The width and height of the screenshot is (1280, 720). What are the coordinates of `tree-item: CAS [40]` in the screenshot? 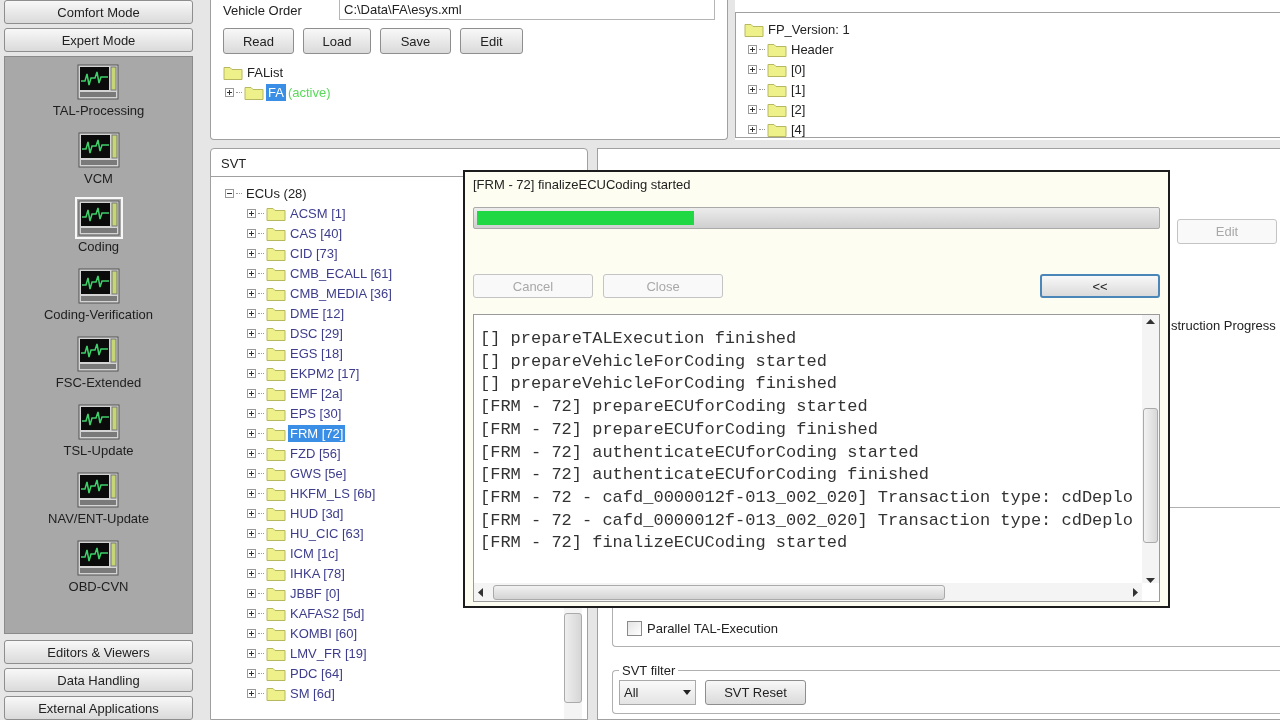 It's located at (316, 233).